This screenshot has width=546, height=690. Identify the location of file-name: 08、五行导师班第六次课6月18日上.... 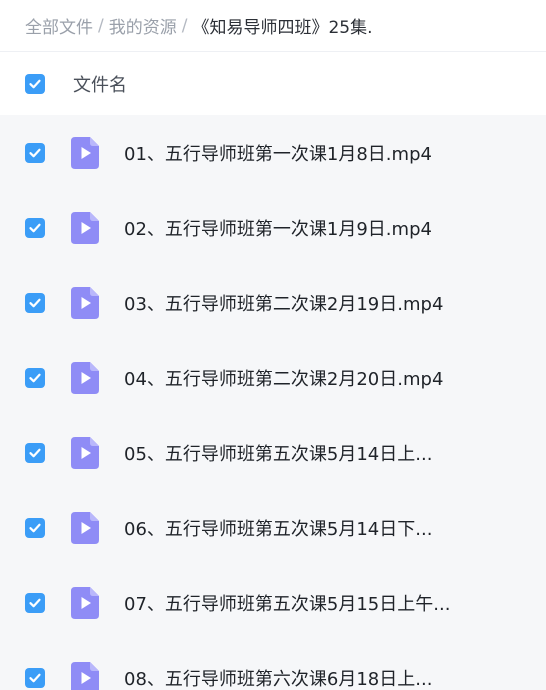
(278, 677).